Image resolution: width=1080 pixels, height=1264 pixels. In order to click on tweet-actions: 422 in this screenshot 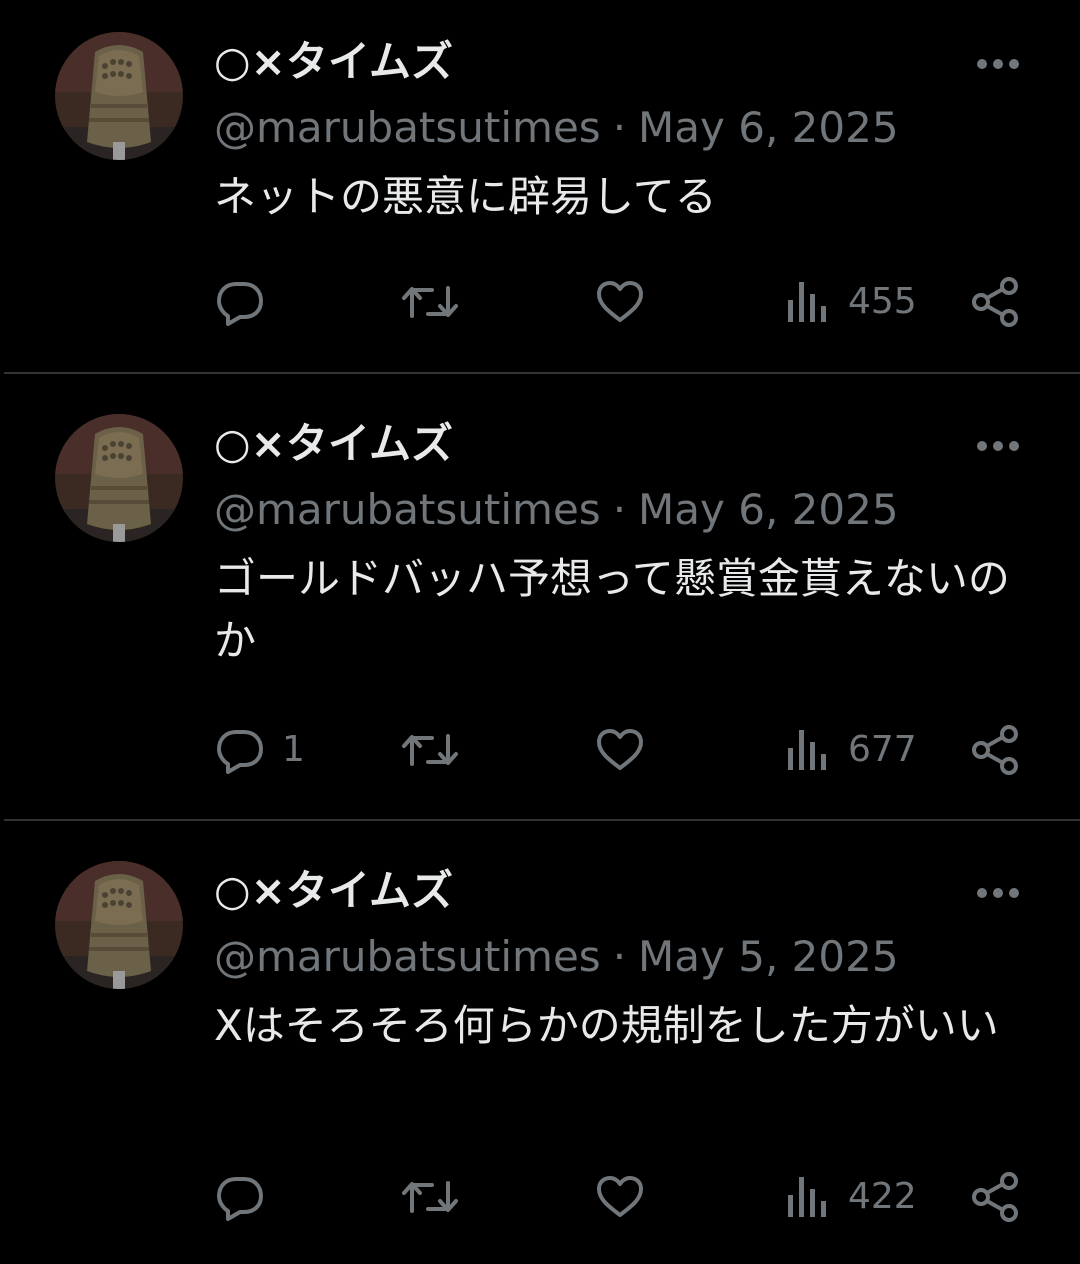, I will do `click(540, 1197)`.